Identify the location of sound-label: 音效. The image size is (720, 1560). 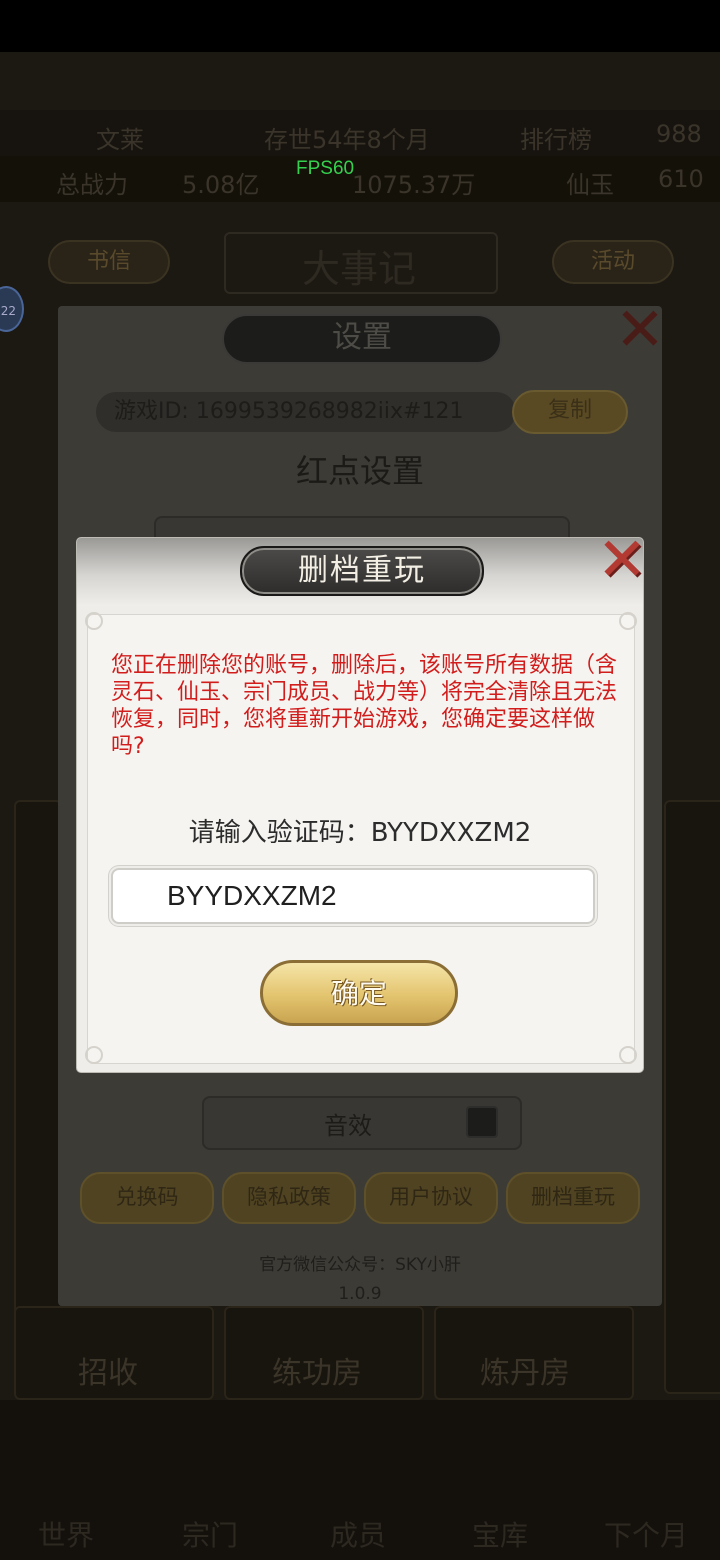
(348, 1126).